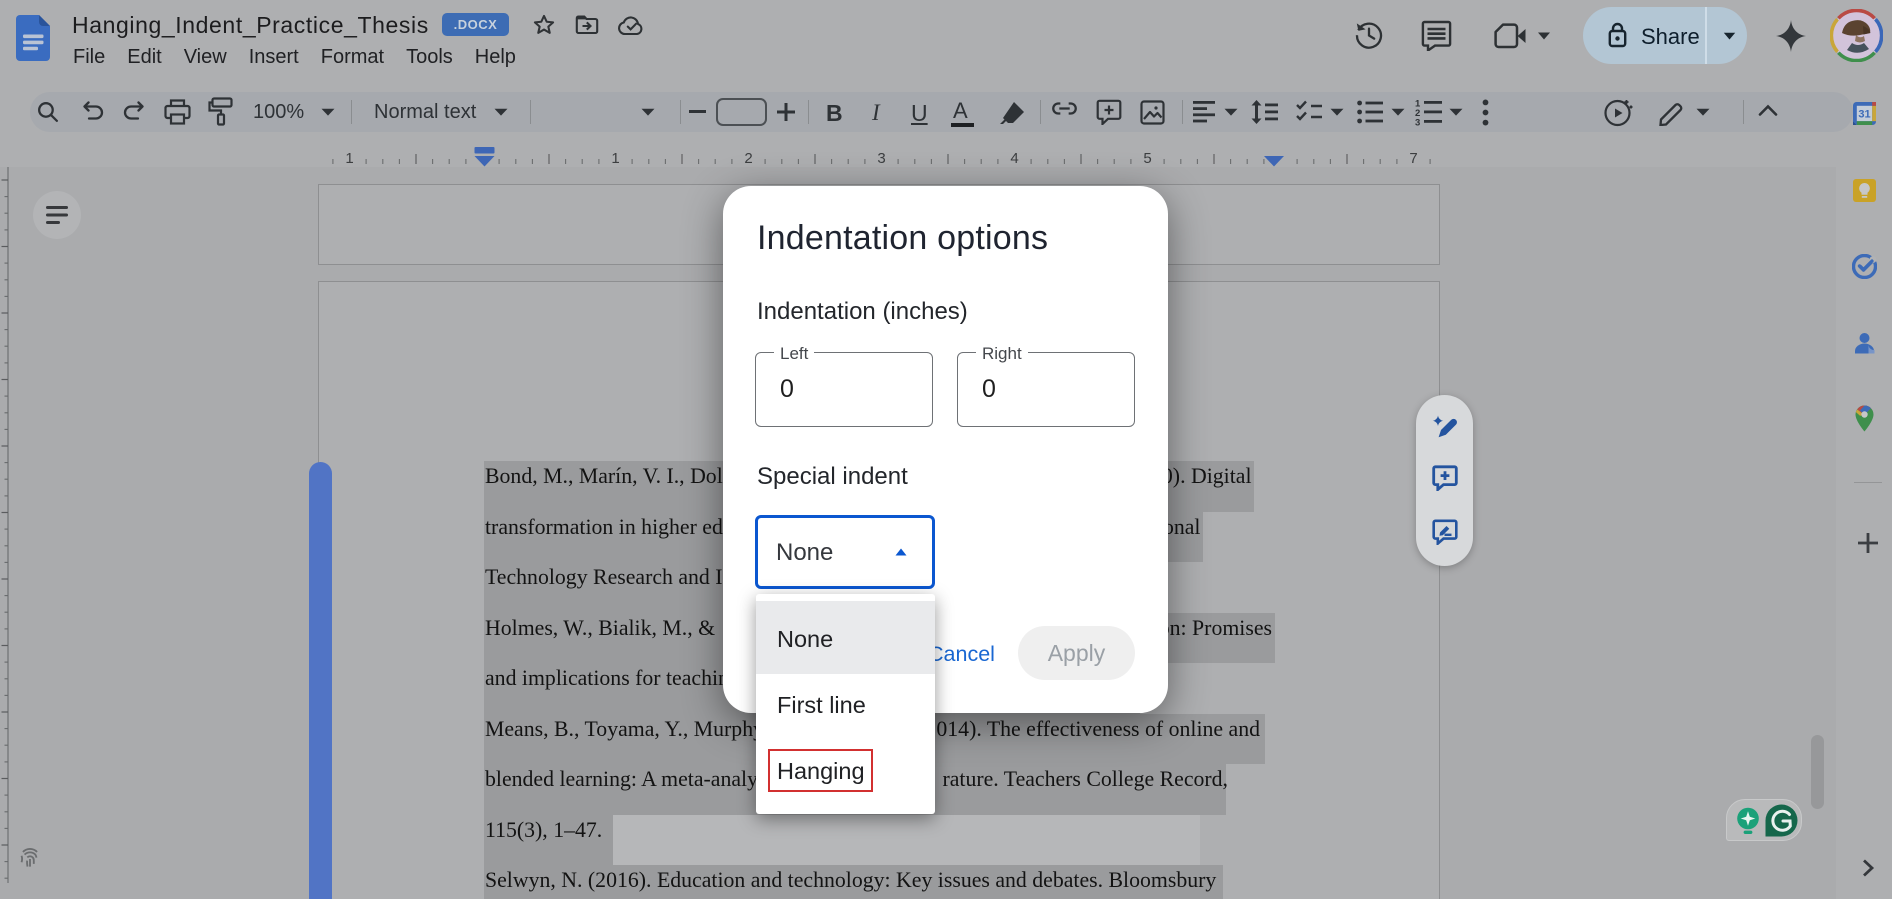  I want to click on svg-text: 4, so click(1014, 158).